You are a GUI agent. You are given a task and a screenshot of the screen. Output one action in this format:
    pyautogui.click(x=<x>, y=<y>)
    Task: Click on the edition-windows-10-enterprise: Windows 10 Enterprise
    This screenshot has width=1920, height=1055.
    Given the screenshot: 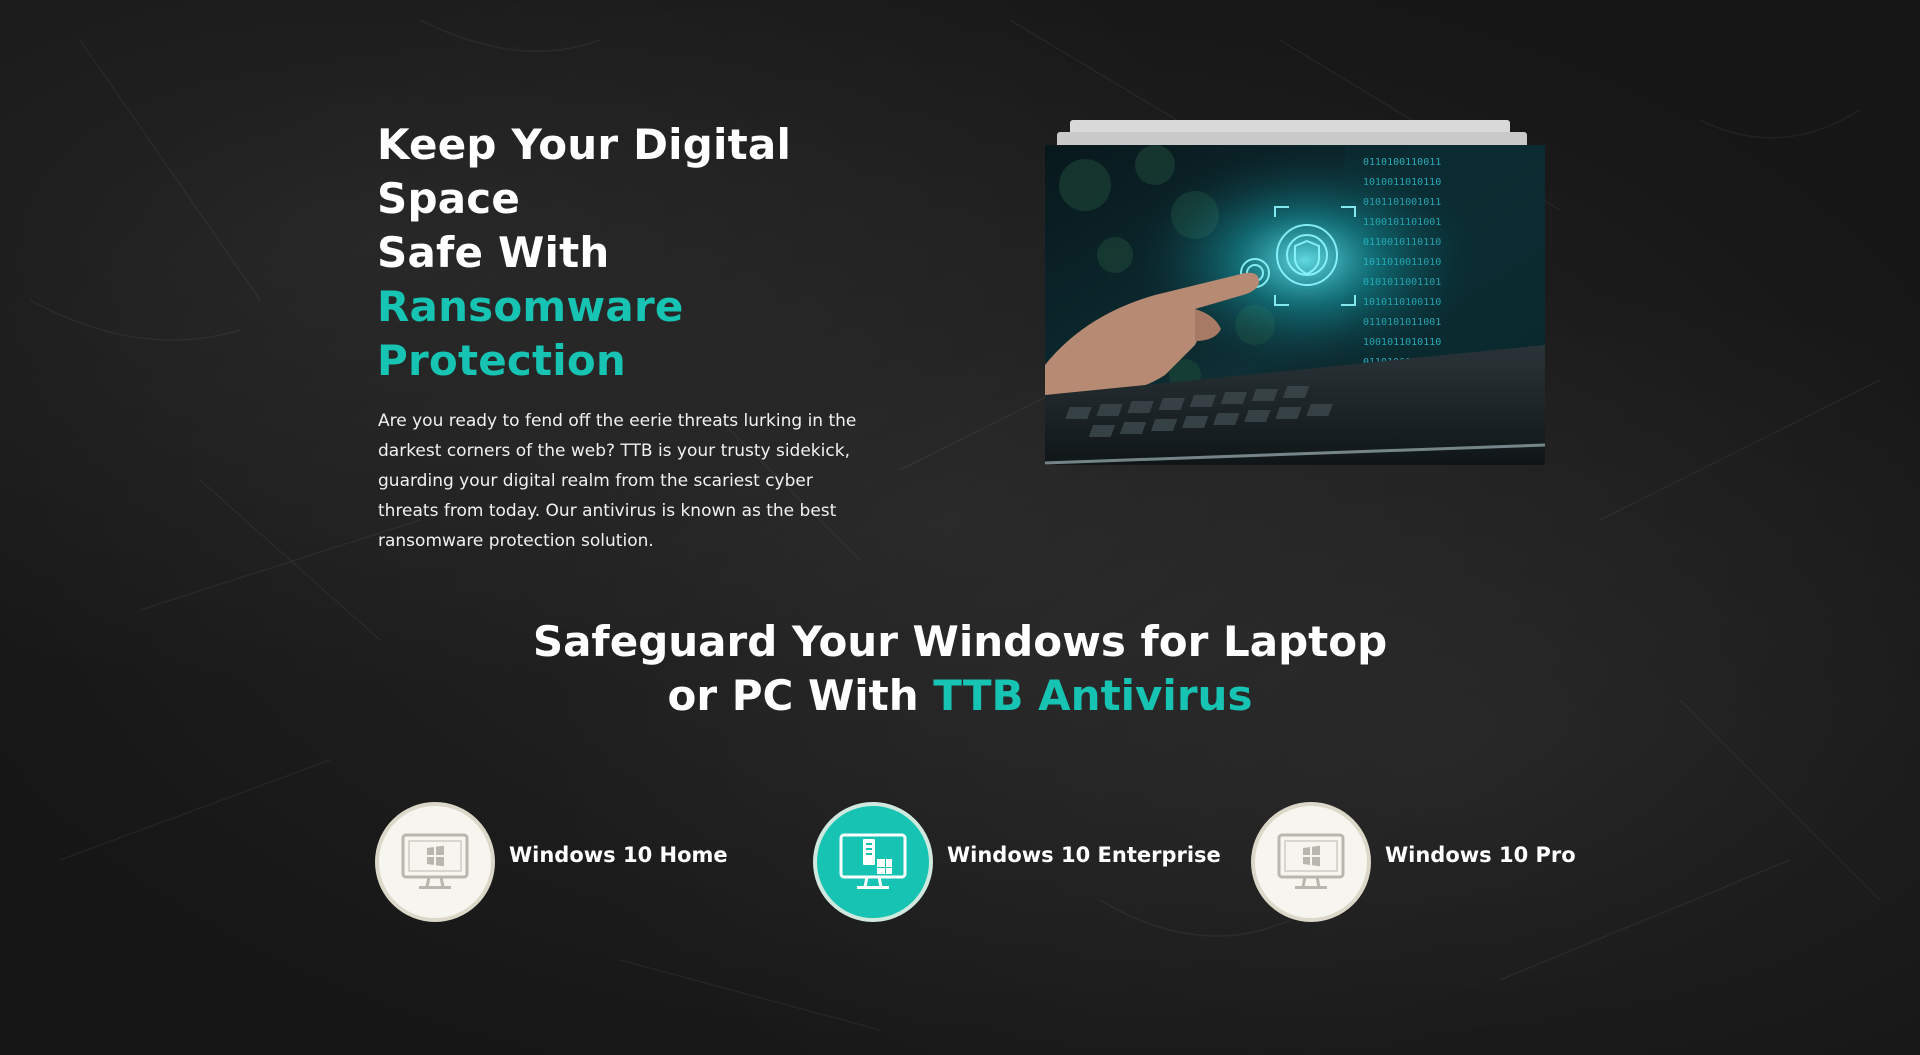 What is the action you would take?
    pyautogui.click(x=1017, y=862)
    